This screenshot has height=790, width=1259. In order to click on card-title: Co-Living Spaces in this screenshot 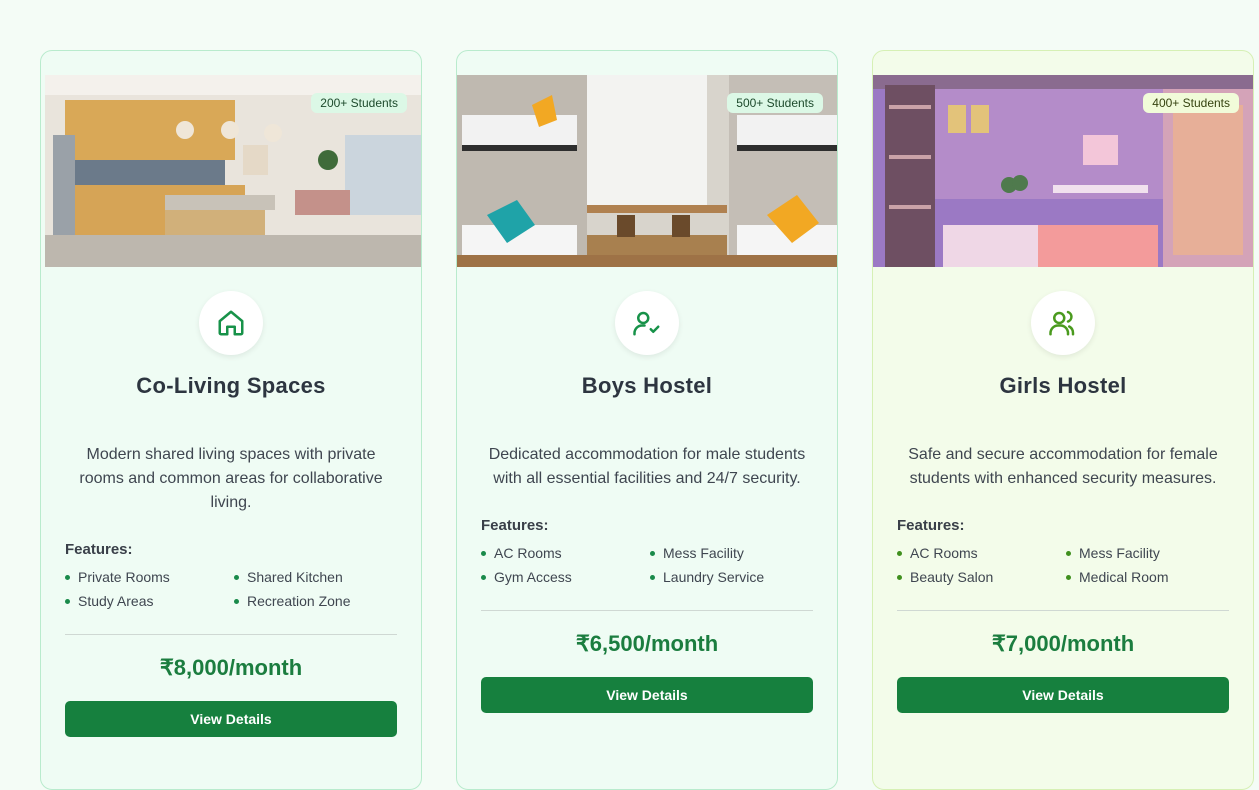, I will do `click(231, 385)`.